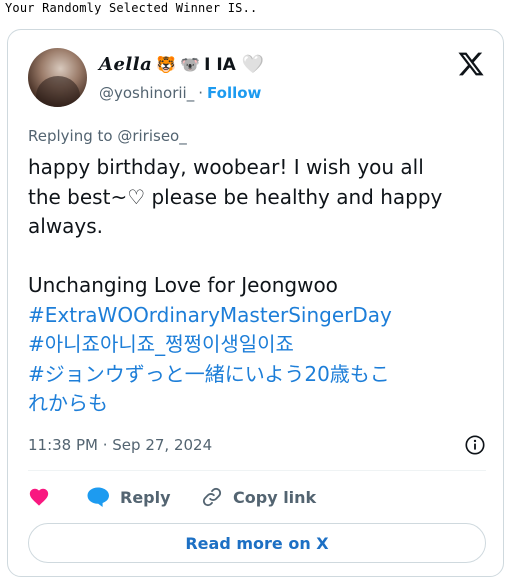  Describe the element at coordinates (234, 93) in the screenshot. I see `follow-button: Follow` at that location.